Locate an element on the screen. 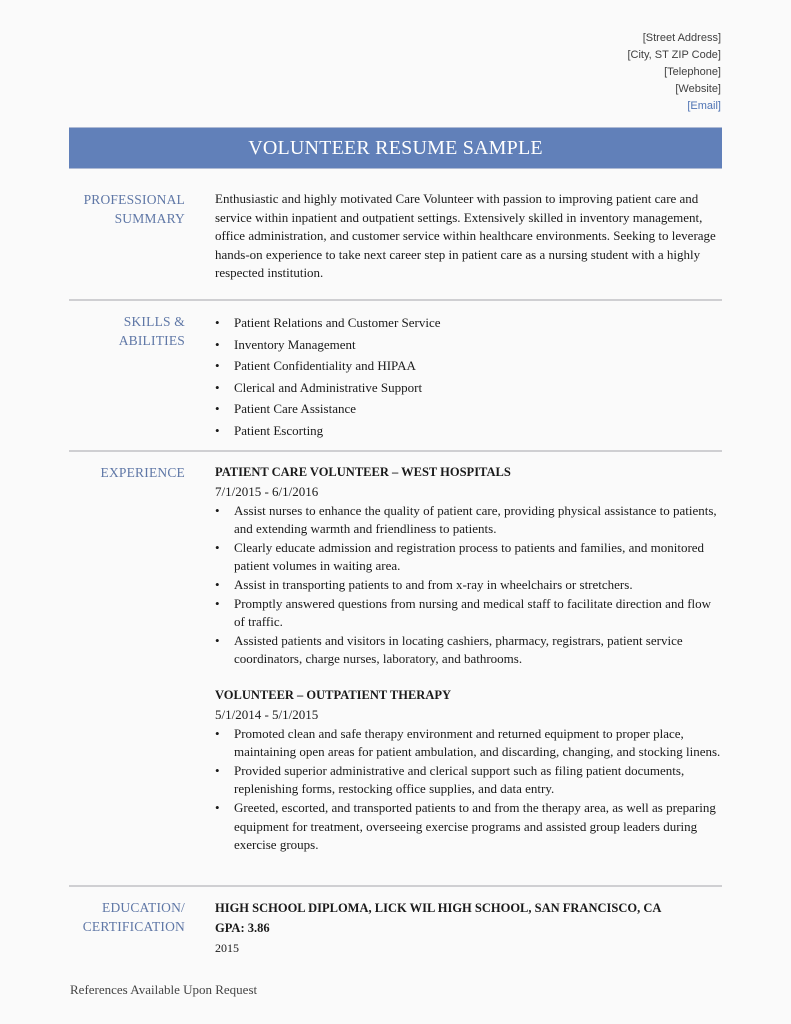 Image resolution: width=791 pixels, height=1024 pixels. skill-text: Patient Escorting is located at coordinates (279, 430).